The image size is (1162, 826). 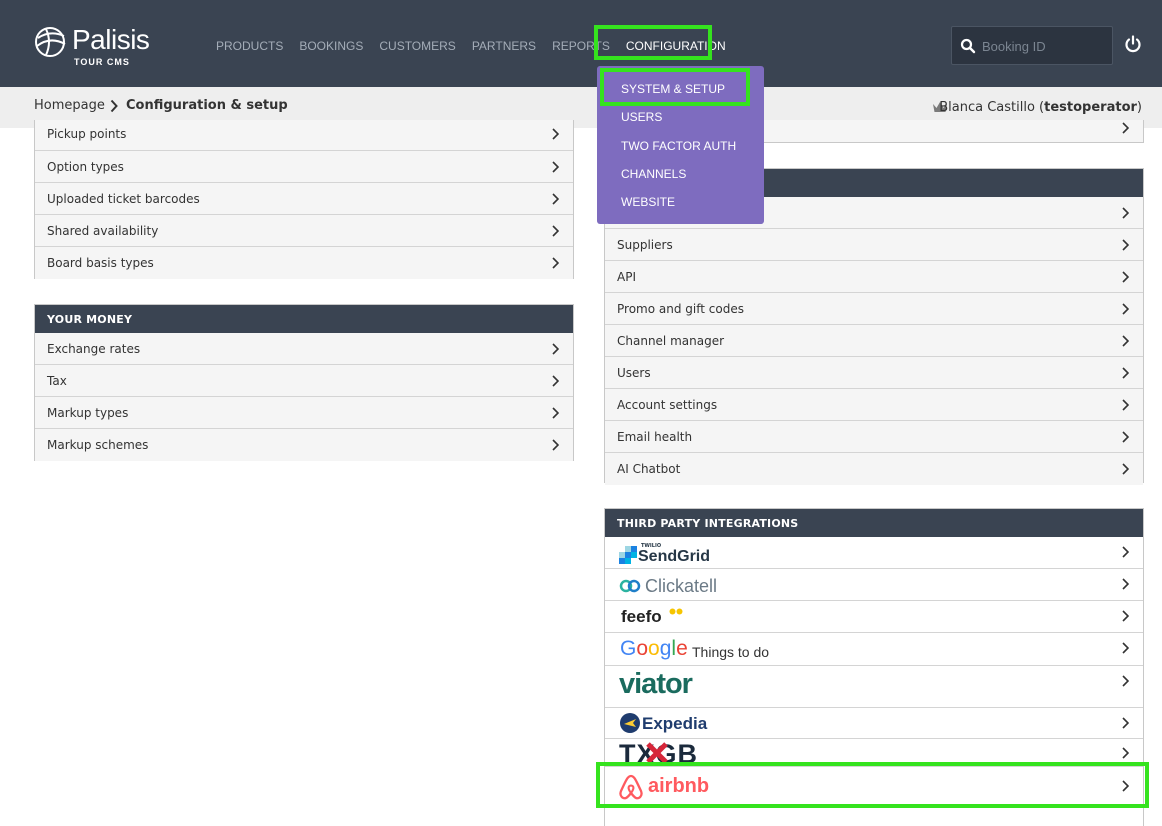 I want to click on search-icon, so click(x=968, y=46).